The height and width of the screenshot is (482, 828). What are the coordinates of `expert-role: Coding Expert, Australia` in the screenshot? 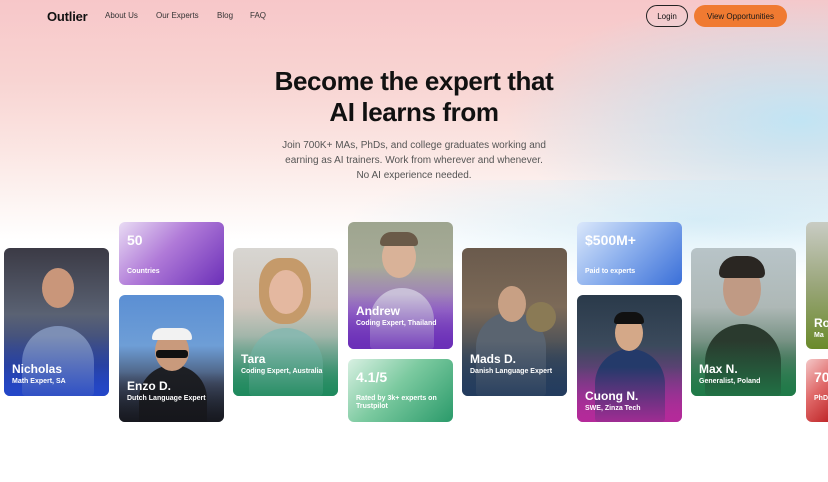 It's located at (282, 371).